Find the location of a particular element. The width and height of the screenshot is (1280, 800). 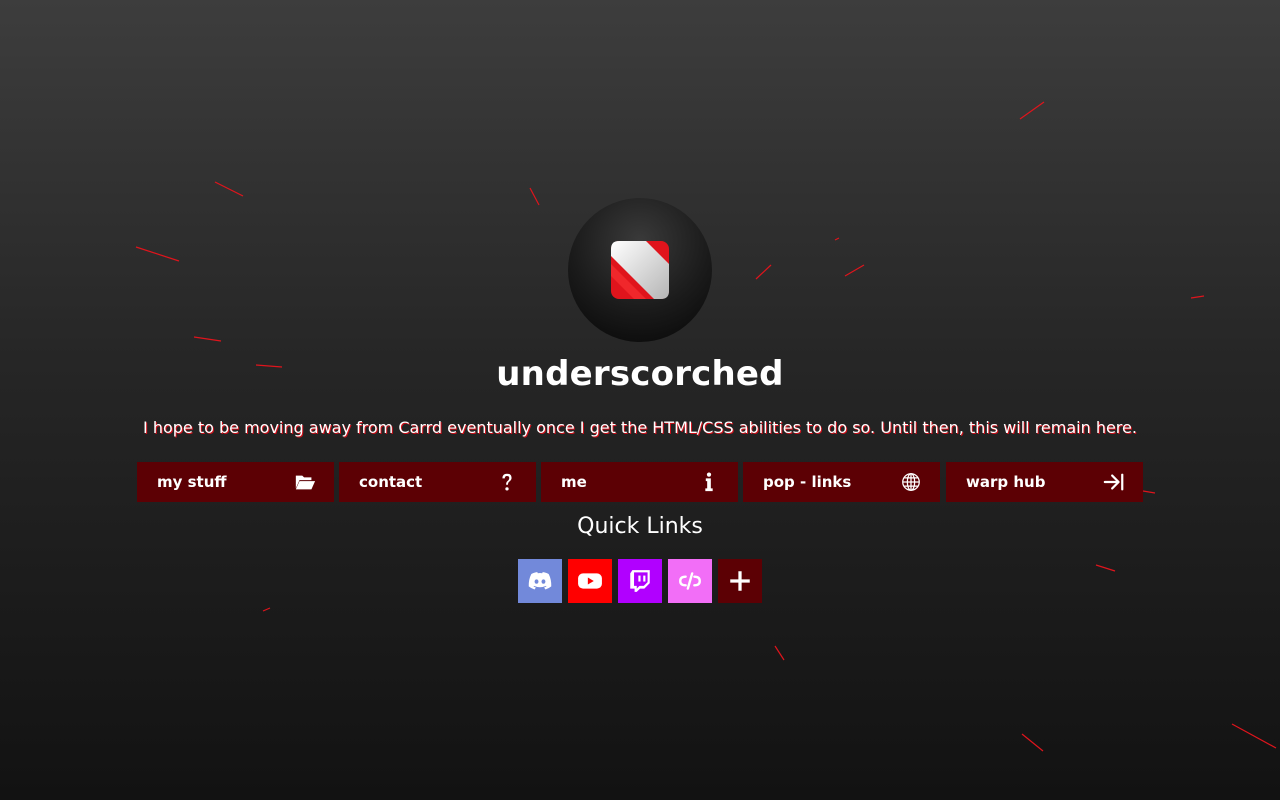

profile-name: underscorched is located at coordinates (640, 374).